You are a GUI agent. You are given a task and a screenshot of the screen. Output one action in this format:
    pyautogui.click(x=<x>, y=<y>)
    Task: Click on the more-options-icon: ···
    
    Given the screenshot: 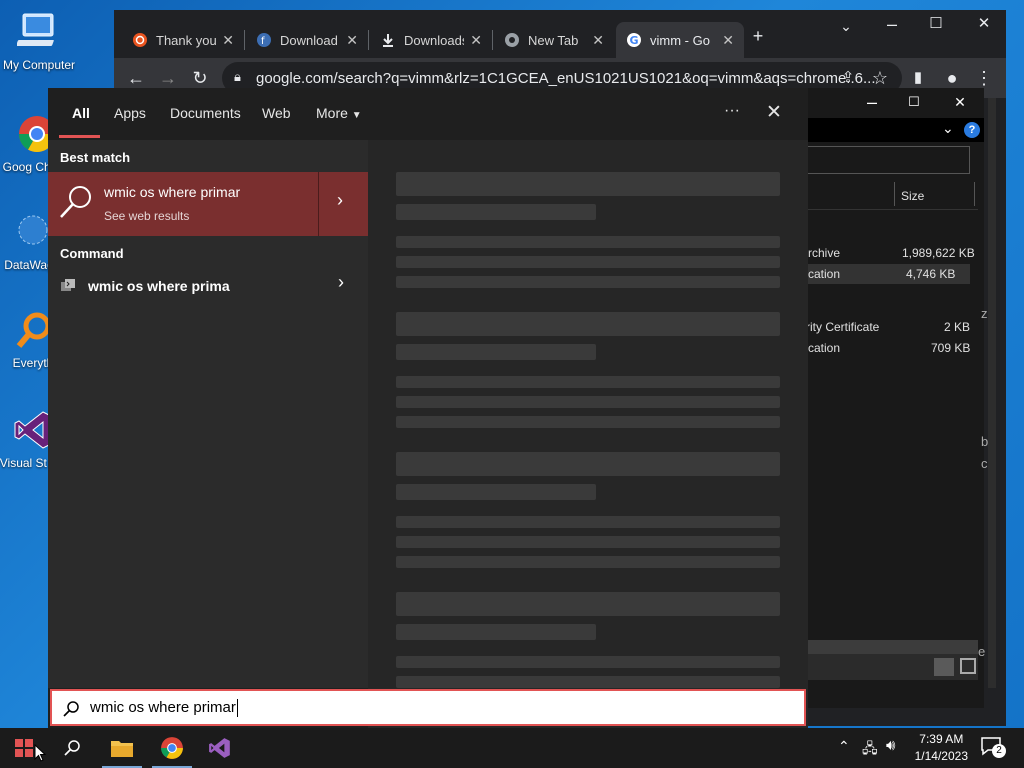 What is the action you would take?
    pyautogui.click(x=732, y=111)
    